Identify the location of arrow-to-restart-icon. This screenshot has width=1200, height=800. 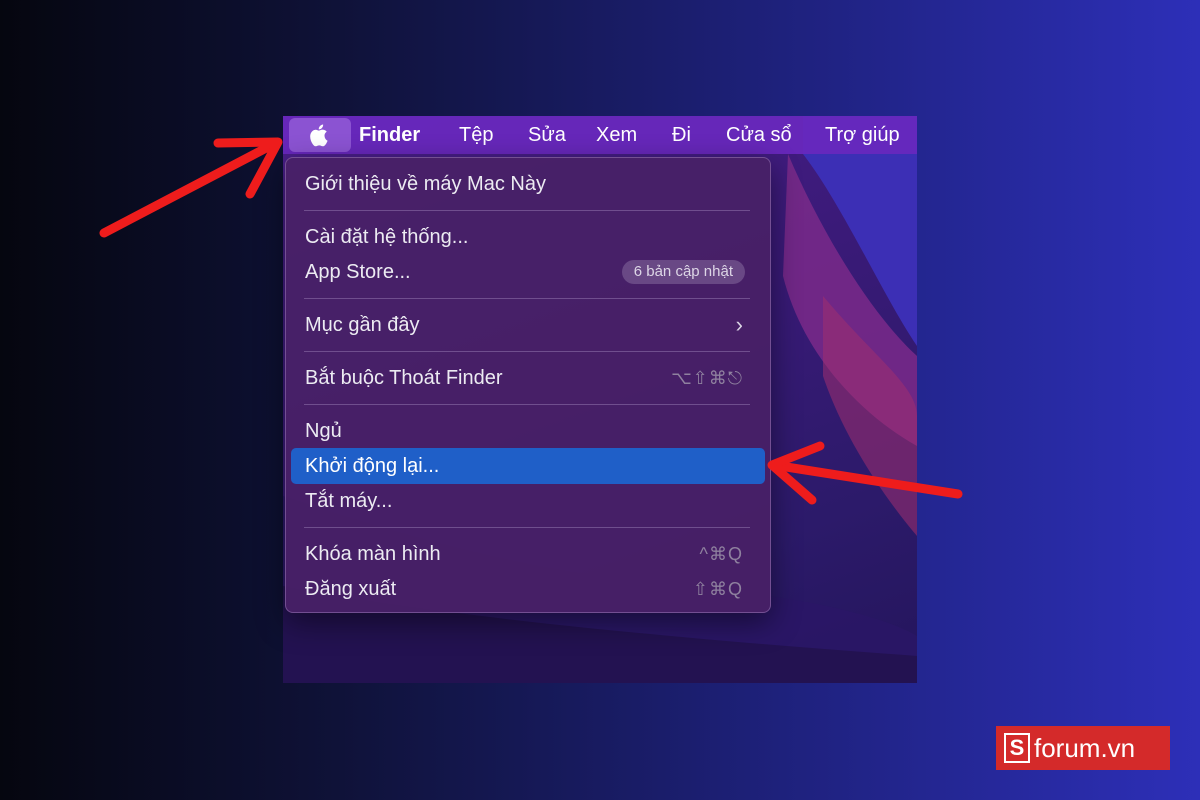
(865, 473).